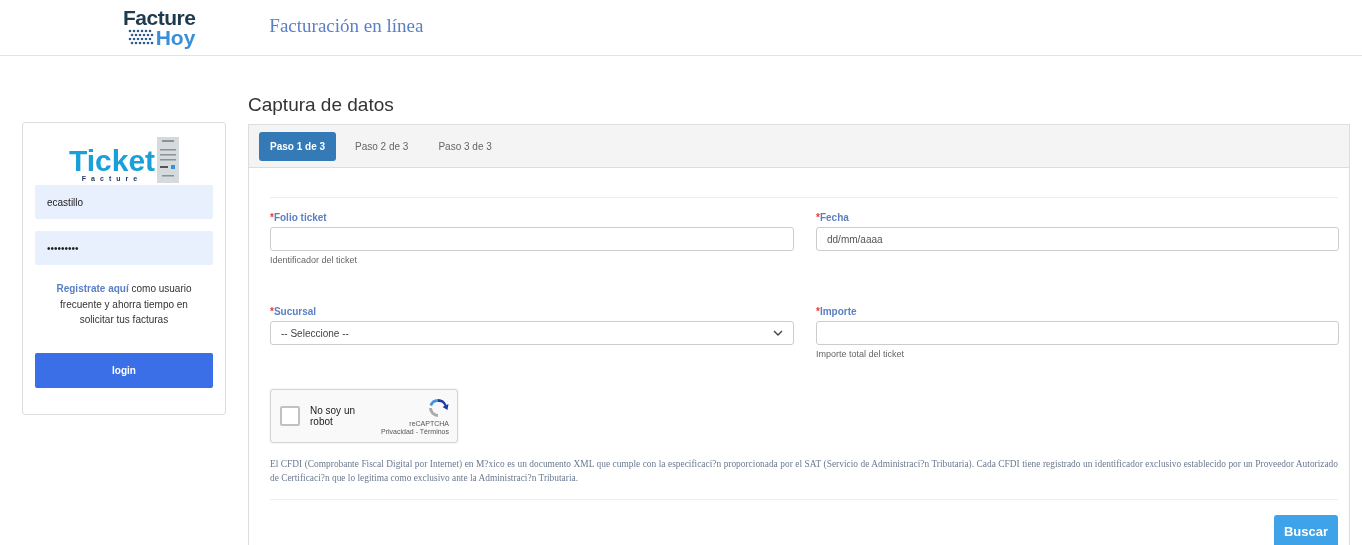 The image size is (1362, 545). What do you see at coordinates (290, 416) in the screenshot?
I see `captcha-checkbox` at bounding box center [290, 416].